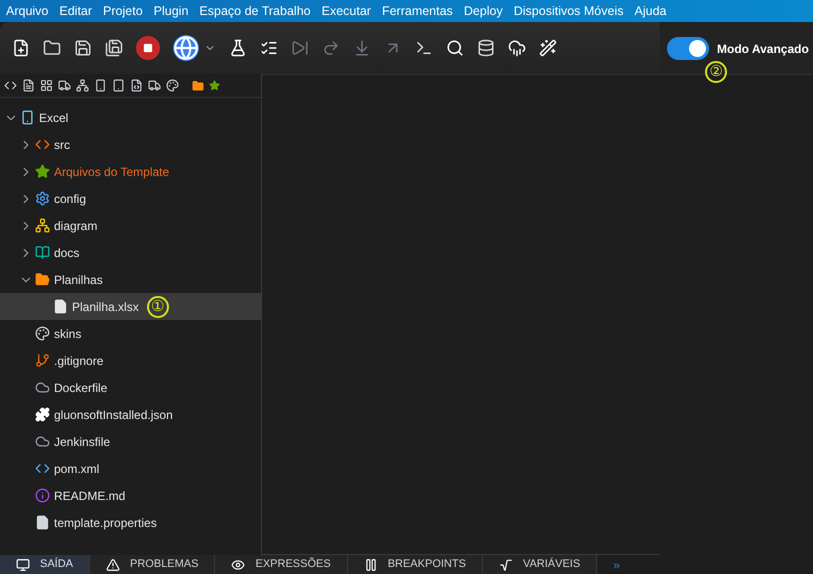 The width and height of the screenshot is (813, 574). I want to click on tree-item: Dockerfile, so click(130, 387).